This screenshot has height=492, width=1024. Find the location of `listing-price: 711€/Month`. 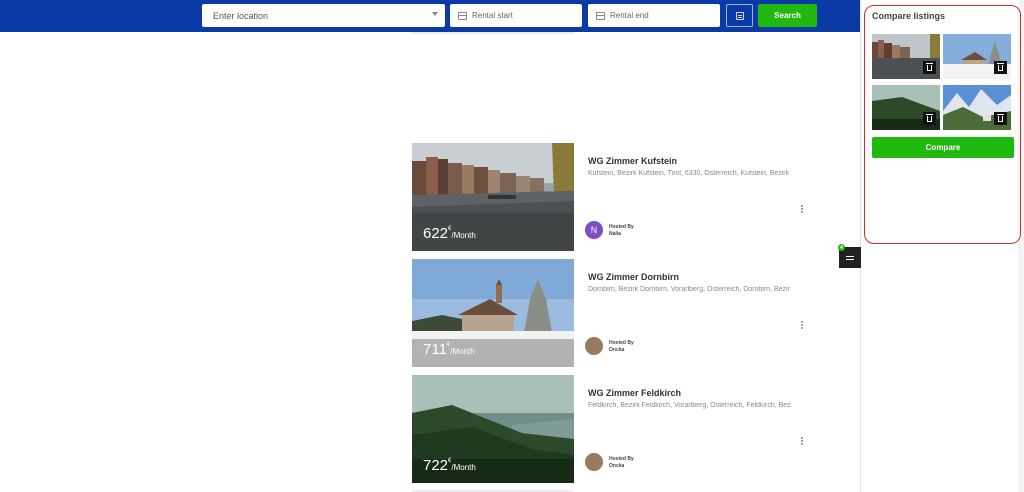

listing-price: 711€/Month is located at coordinates (449, 349).